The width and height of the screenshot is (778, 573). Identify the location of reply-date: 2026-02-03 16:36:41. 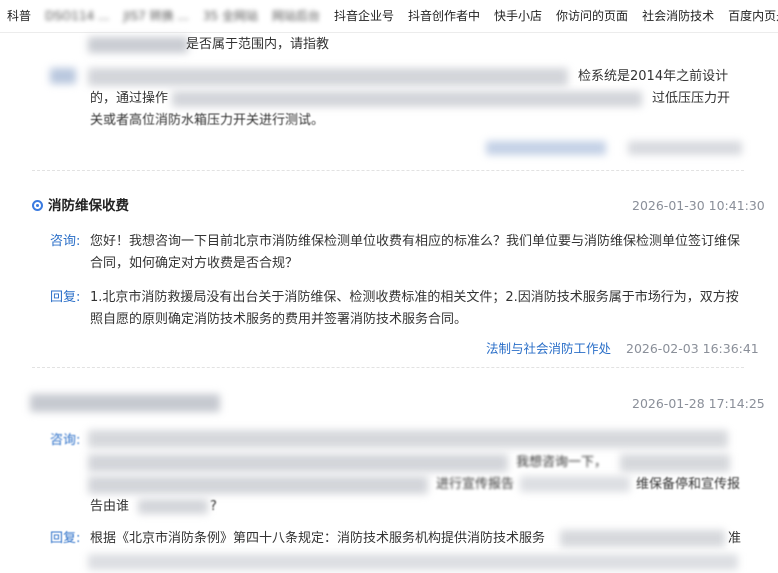
(692, 348).